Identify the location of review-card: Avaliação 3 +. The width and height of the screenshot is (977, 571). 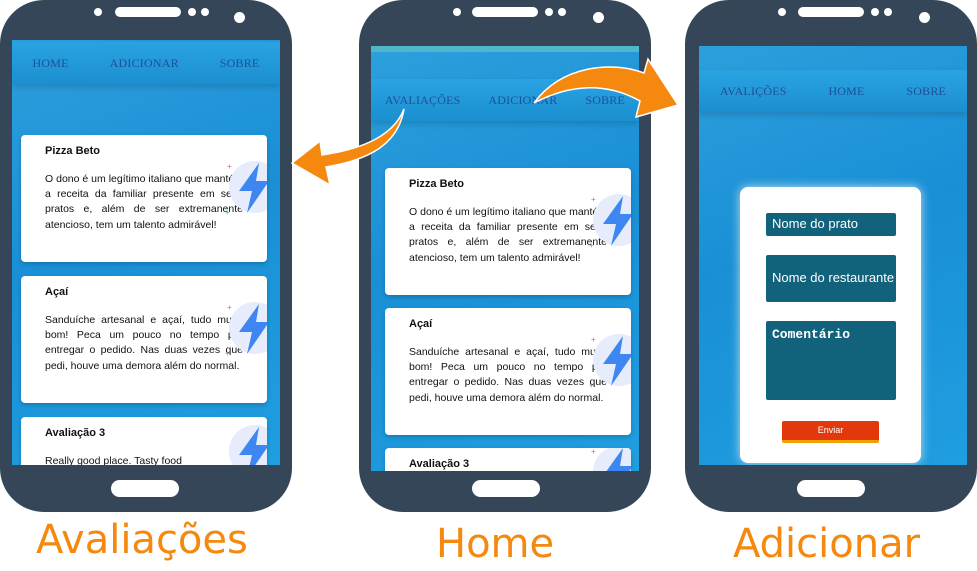
(508, 459).